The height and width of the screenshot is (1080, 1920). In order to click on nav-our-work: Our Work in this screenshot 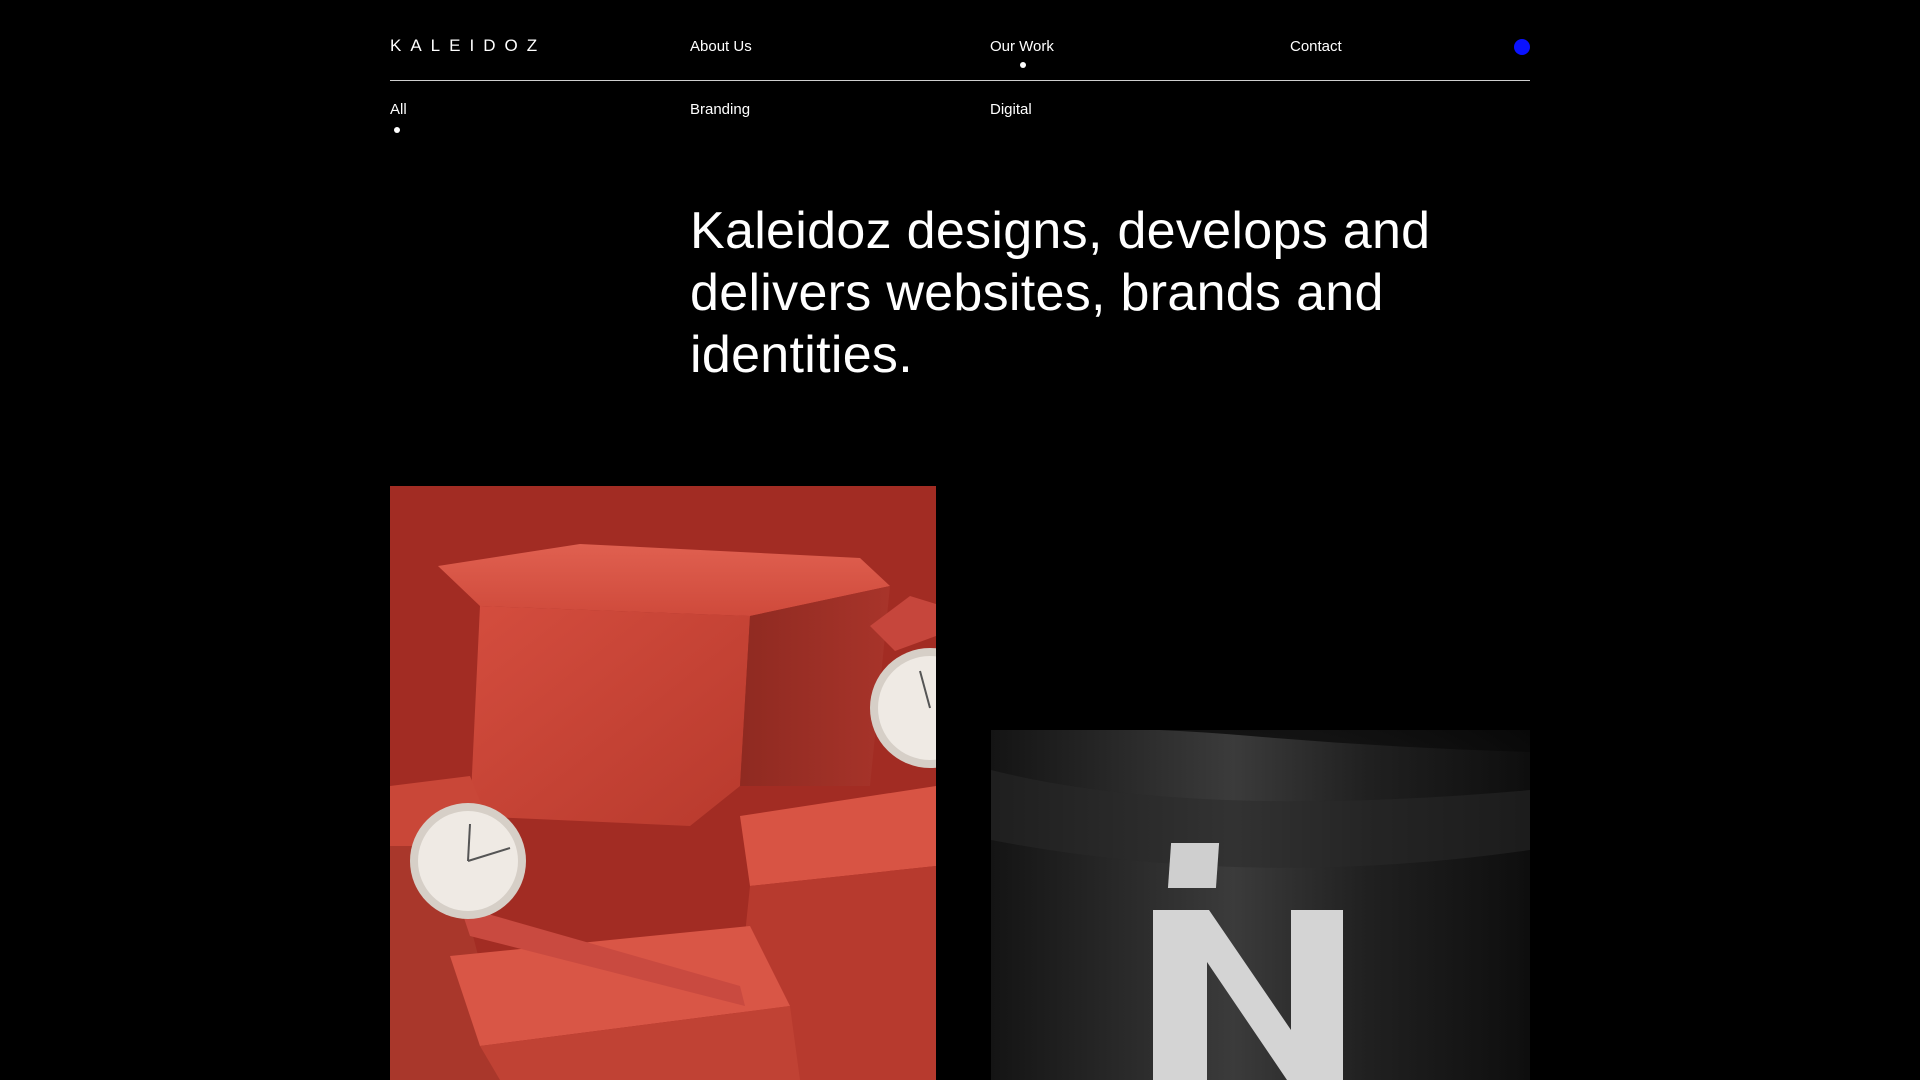, I will do `click(1022, 52)`.